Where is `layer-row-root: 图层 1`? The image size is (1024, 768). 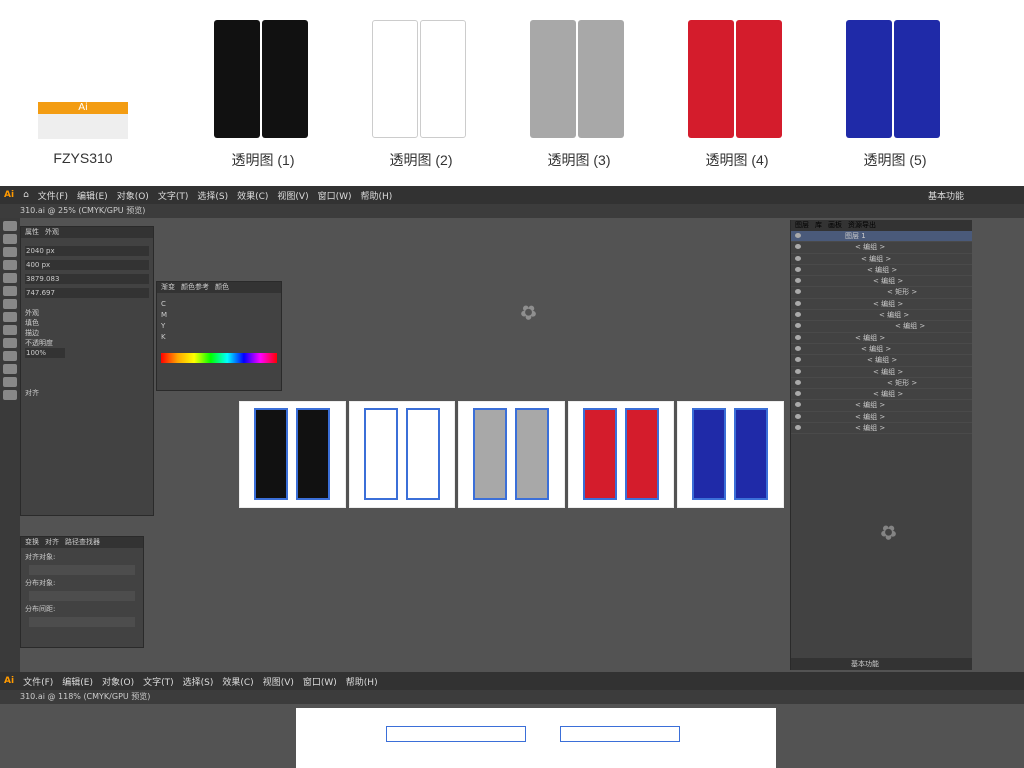
layer-row-root: 图层 1 is located at coordinates (881, 237).